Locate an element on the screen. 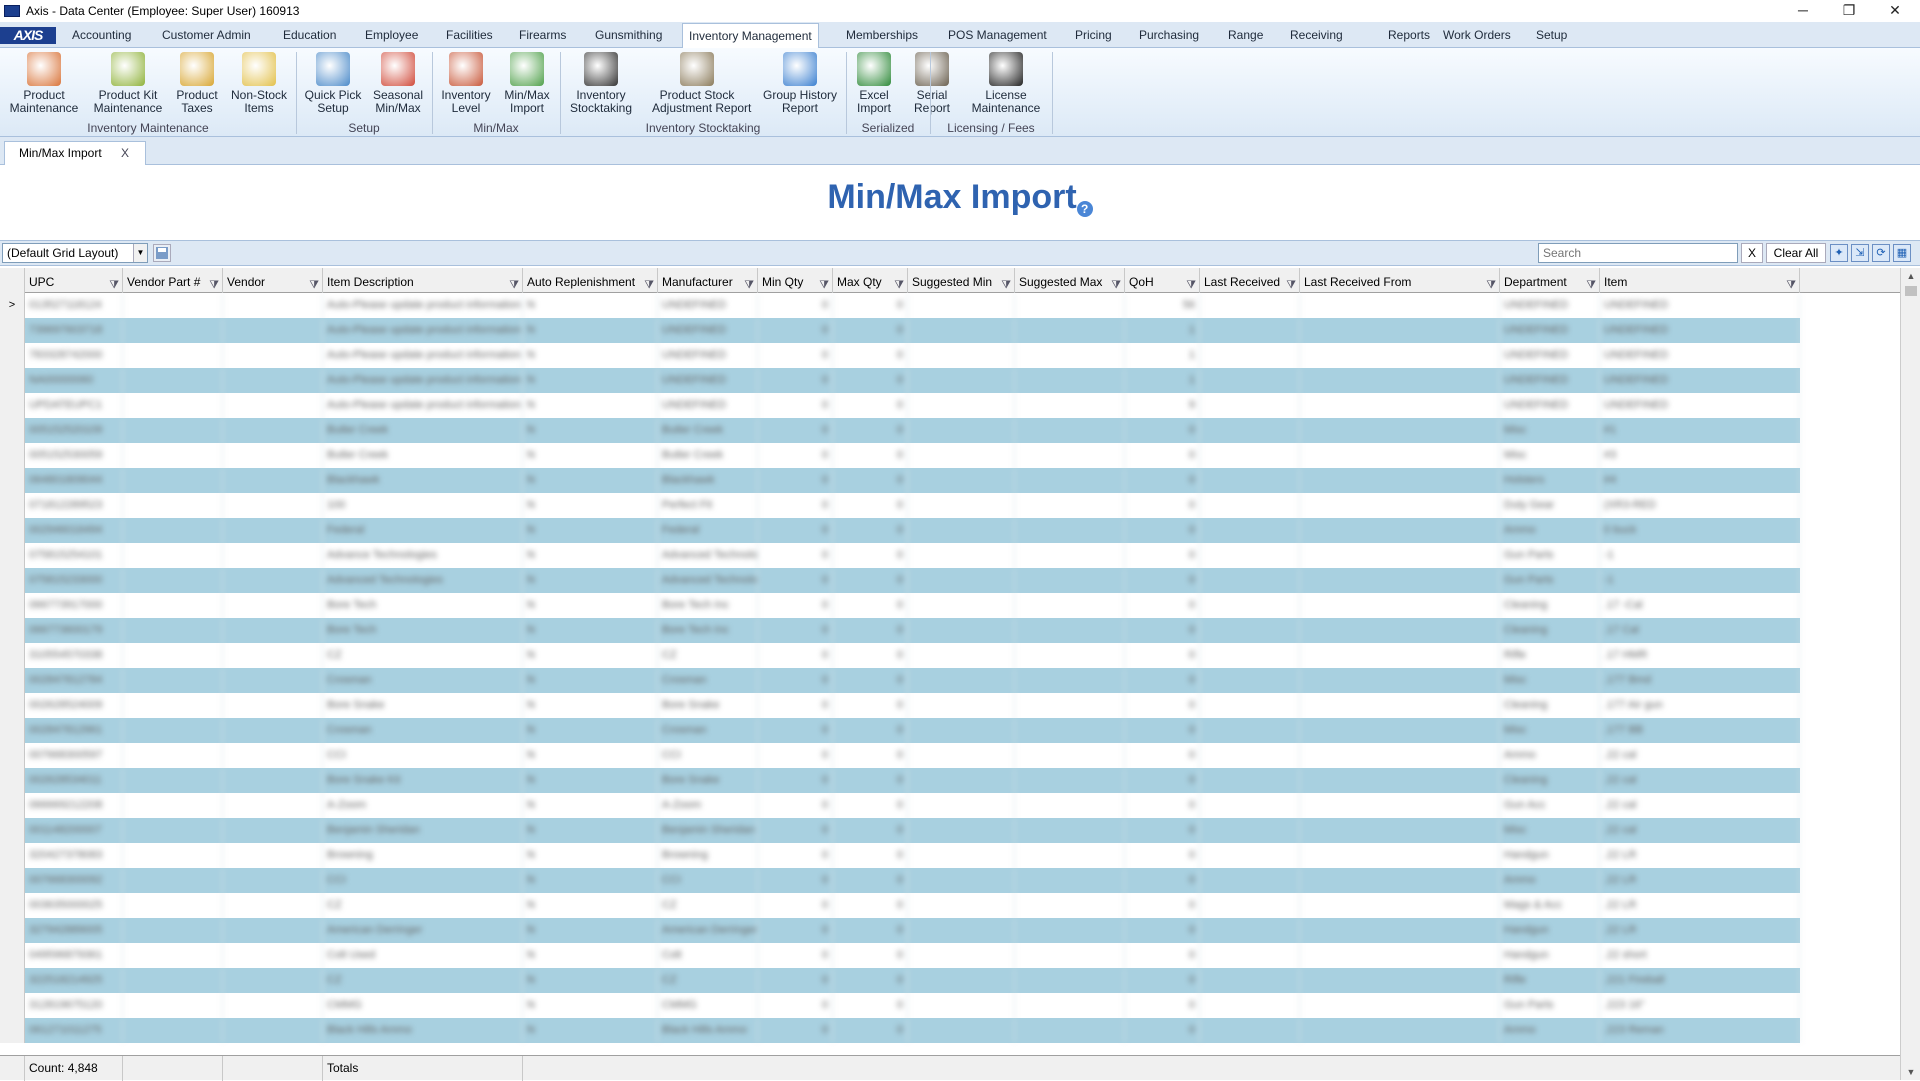 The image size is (1920, 1081). column-header-suggested-min: Suggested Min ⧩ is located at coordinates (961, 280).